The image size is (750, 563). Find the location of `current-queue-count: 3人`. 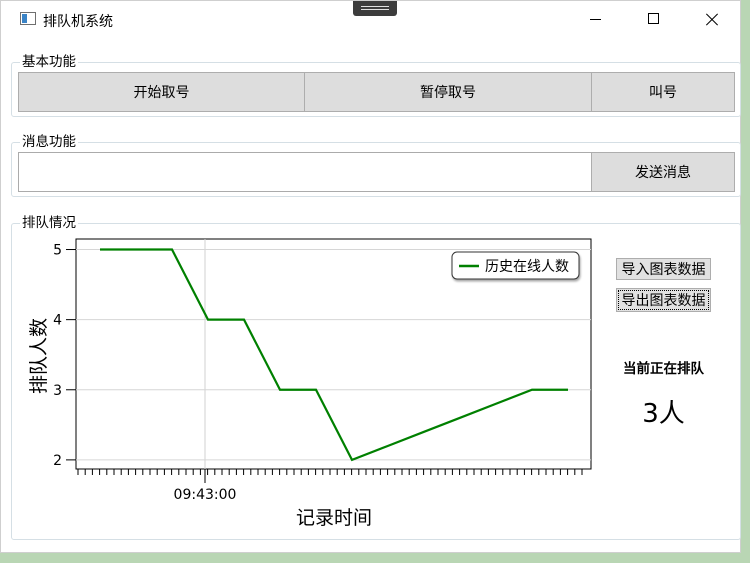

current-queue-count: 3人 is located at coordinates (663, 414).